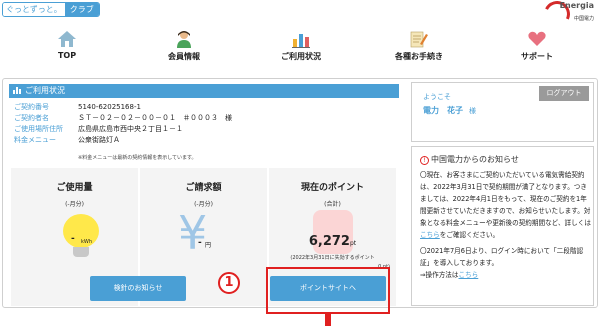 The height and width of the screenshot is (326, 600). Describe the element at coordinates (353, 243) in the screenshot. I see `points-unit: pt` at that location.